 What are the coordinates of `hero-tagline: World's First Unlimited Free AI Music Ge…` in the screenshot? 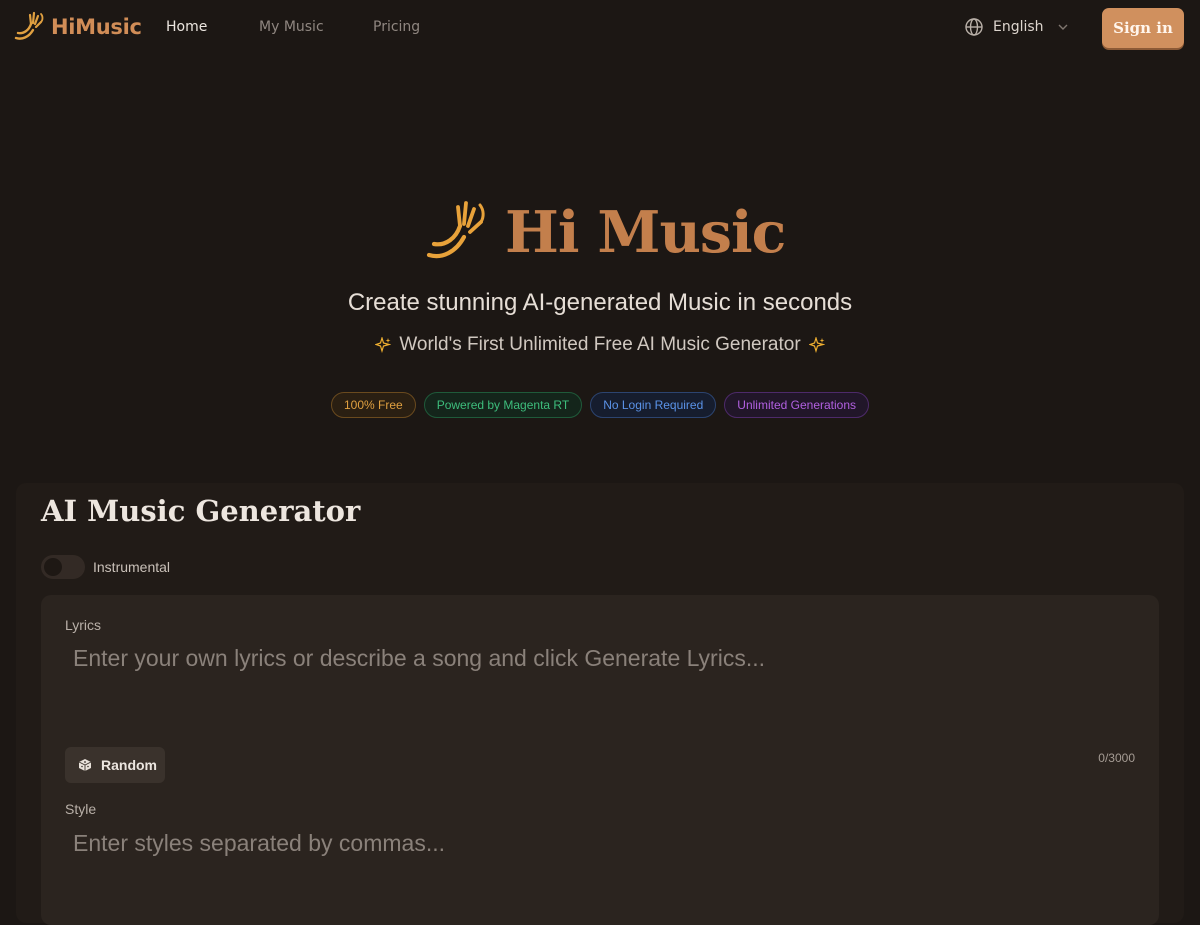 It's located at (600, 345).